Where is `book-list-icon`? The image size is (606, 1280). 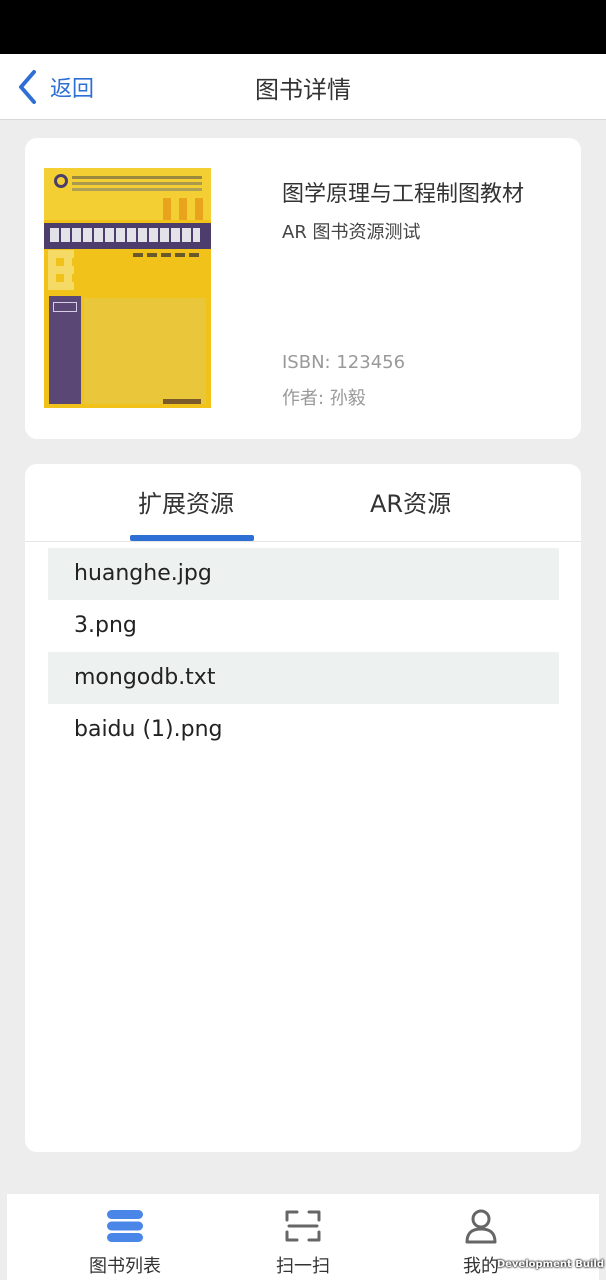
book-list-icon is located at coordinates (125, 1226).